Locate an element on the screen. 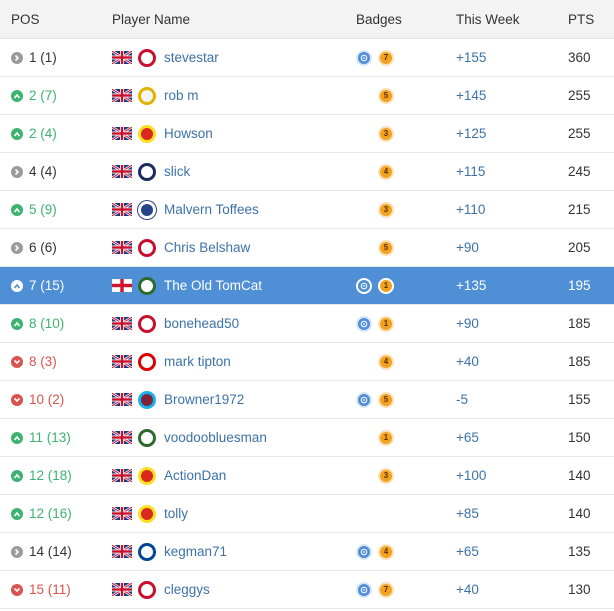  trend-down-icon is located at coordinates (17, 399).